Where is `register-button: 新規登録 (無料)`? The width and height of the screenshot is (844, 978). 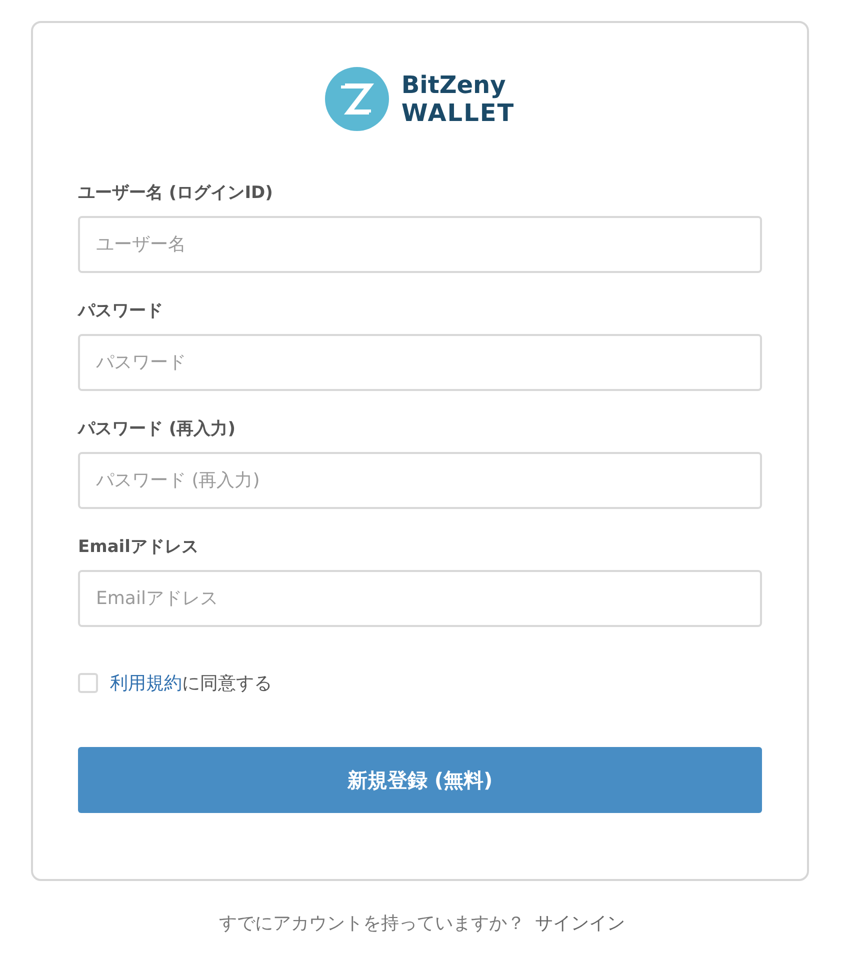
register-button: 新規登録 (無料) is located at coordinates (420, 780).